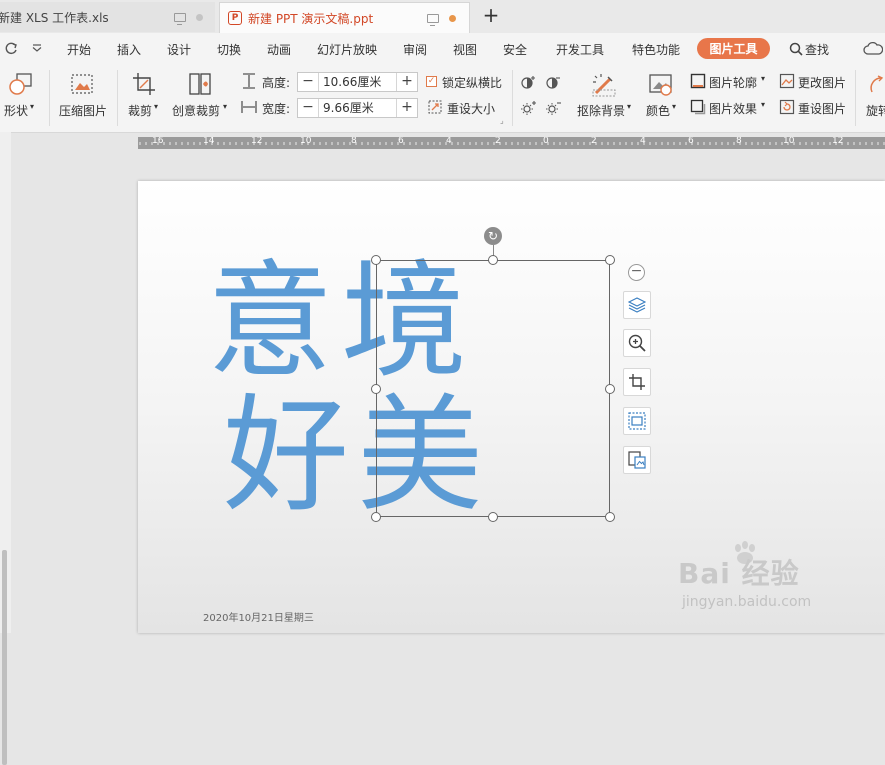 This screenshot has height=765, width=885. What do you see at coordinates (796, 49) in the screenshot?
I see `search-icon` at bounding box center [796, 49].